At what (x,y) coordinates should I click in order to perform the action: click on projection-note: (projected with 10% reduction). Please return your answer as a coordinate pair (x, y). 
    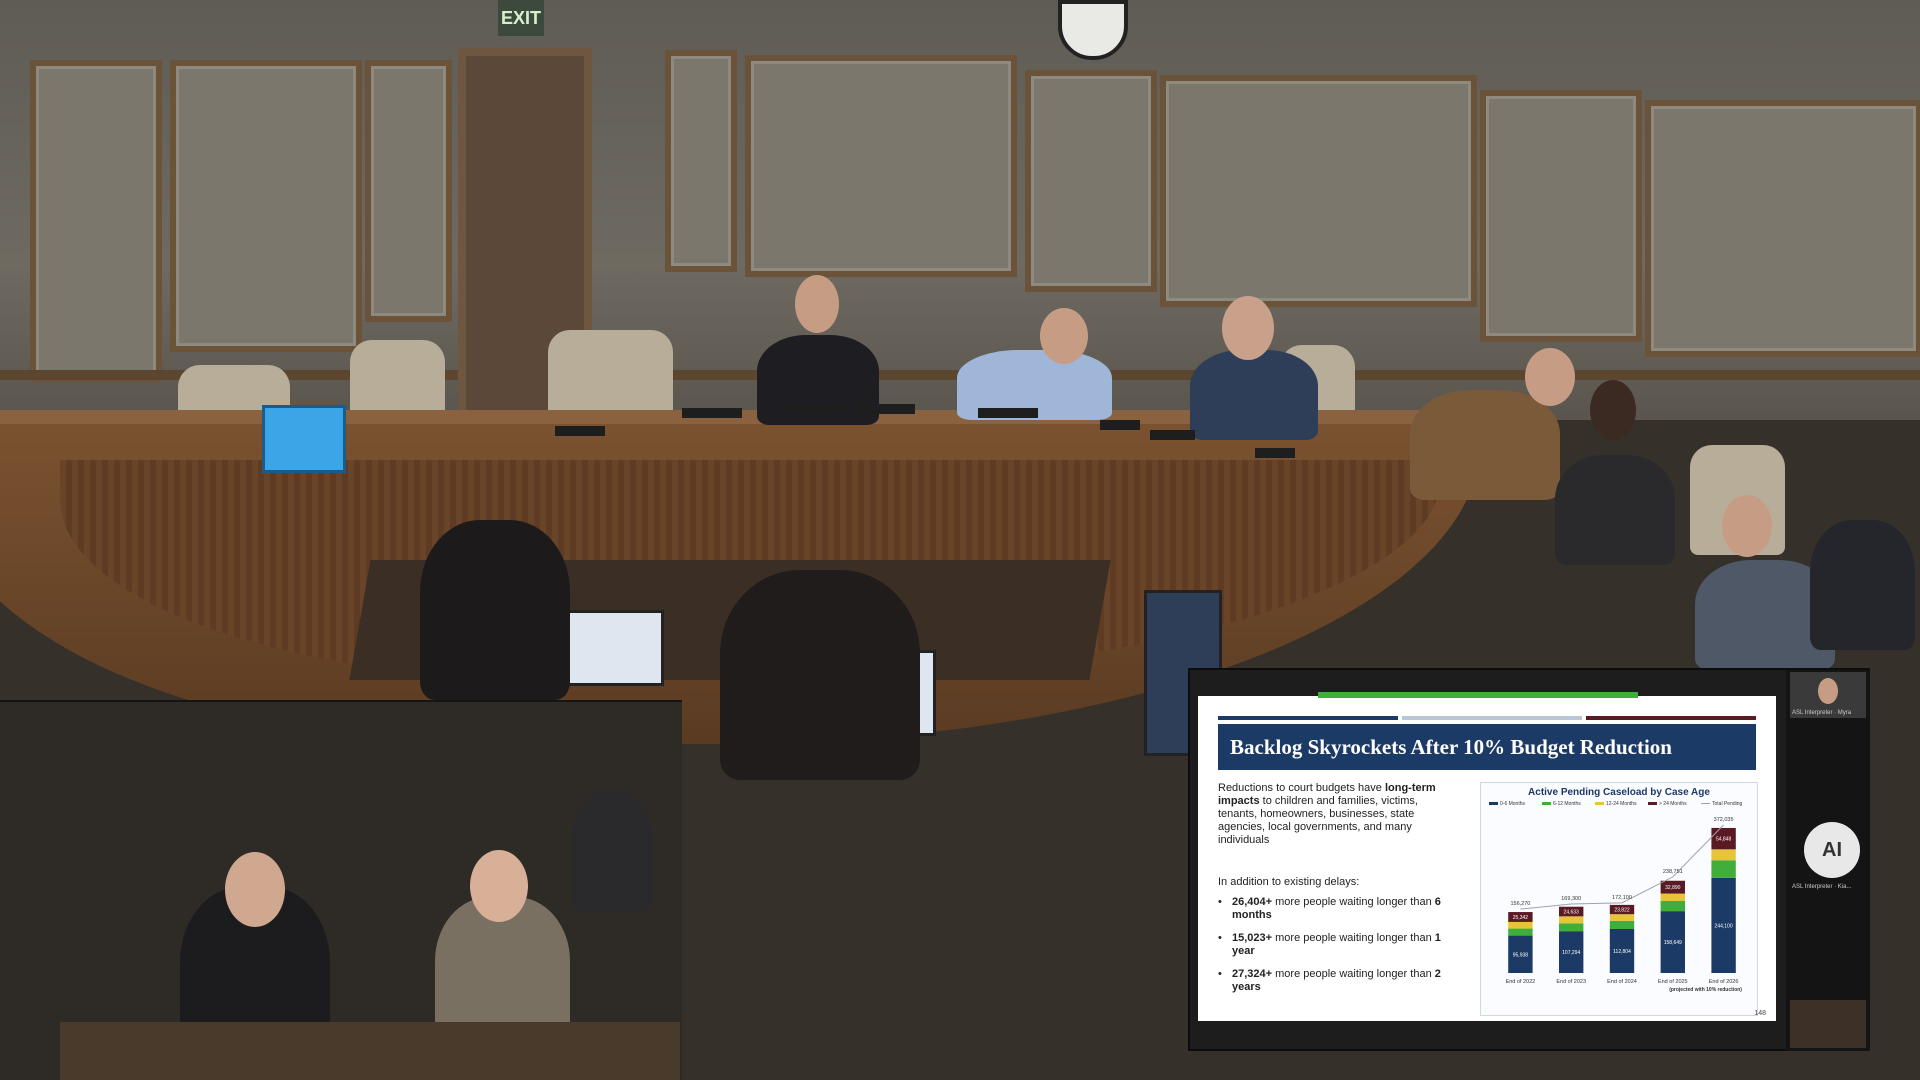
    Looking at the image, I should click on (1705, 990).